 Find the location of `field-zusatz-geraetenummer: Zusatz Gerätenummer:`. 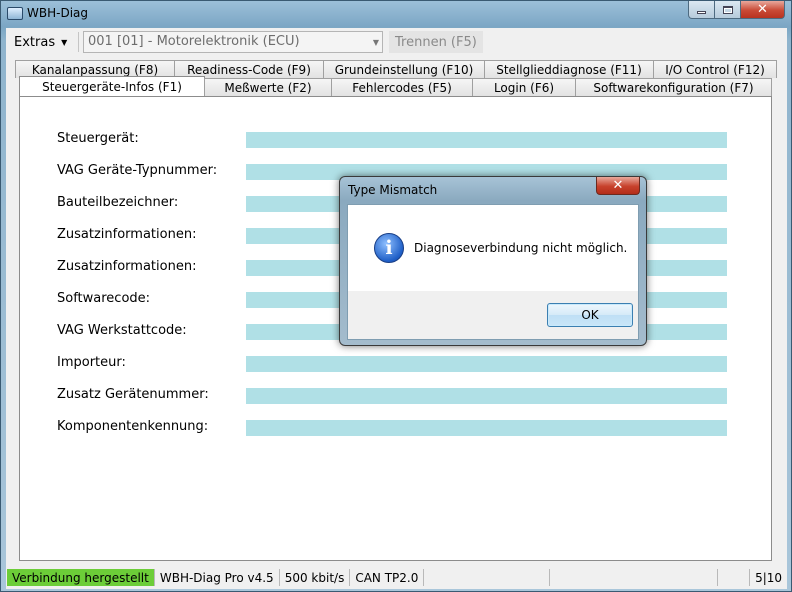

field-zusatz-geraetenummer: Zusatz Gerätenummer: is located at coordinates (396, 396).